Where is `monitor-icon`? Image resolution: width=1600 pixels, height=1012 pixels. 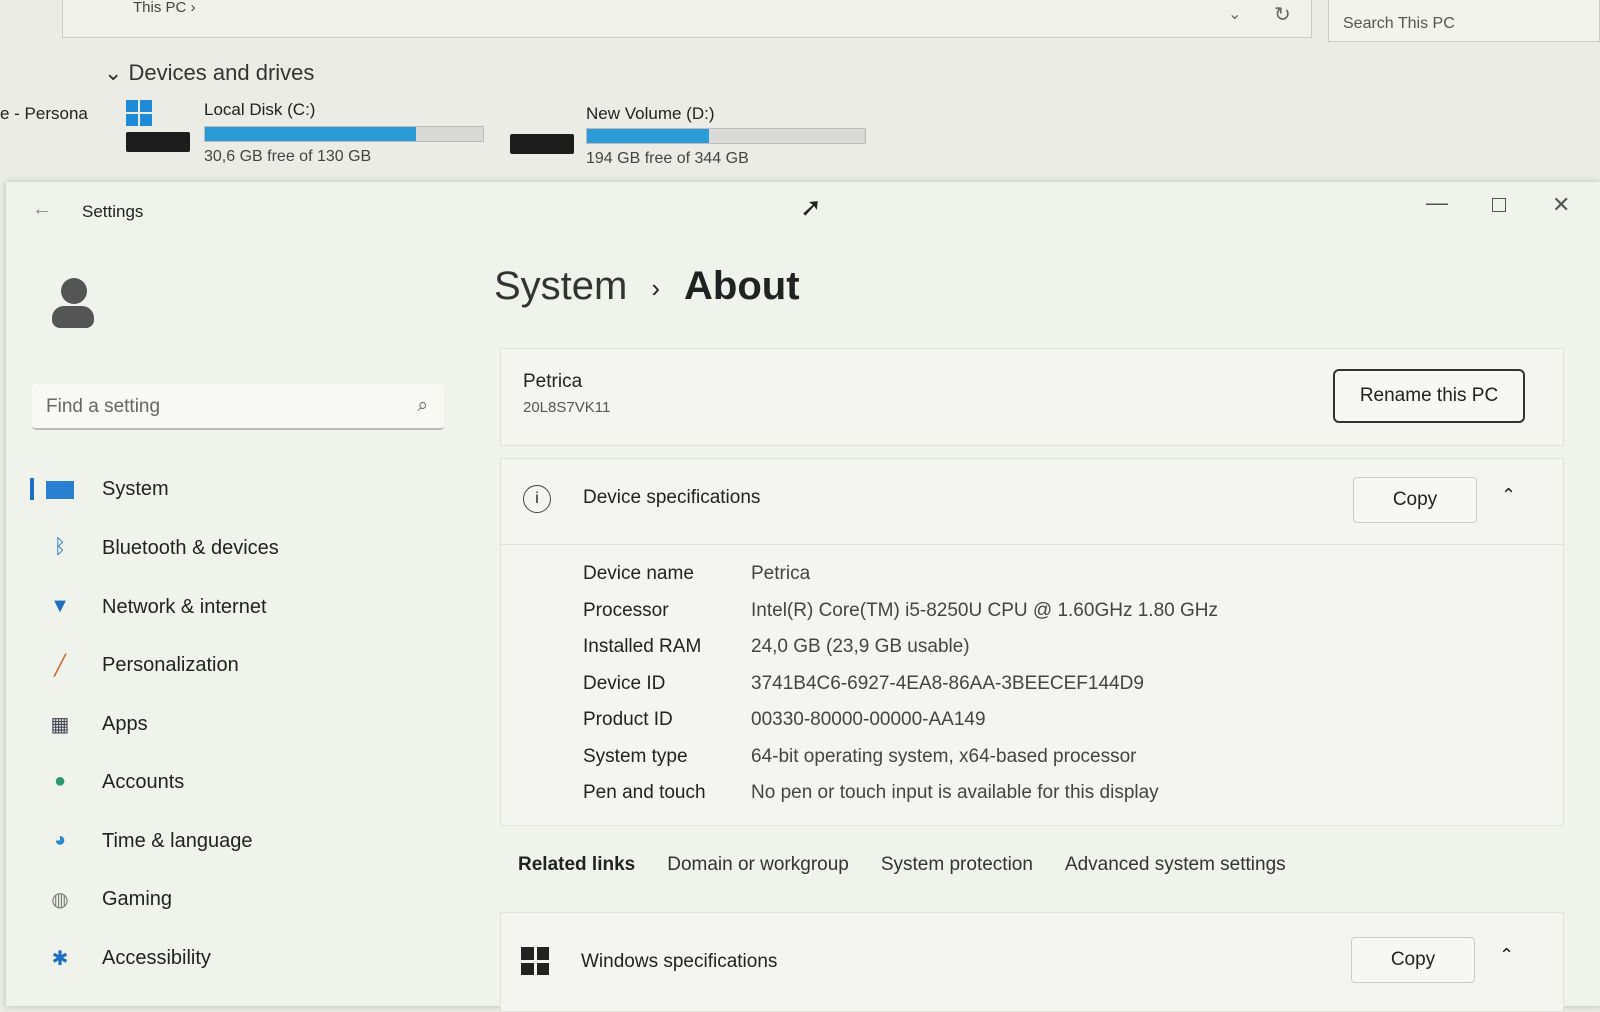
monitor-icon is located at coordinates (60, 489).